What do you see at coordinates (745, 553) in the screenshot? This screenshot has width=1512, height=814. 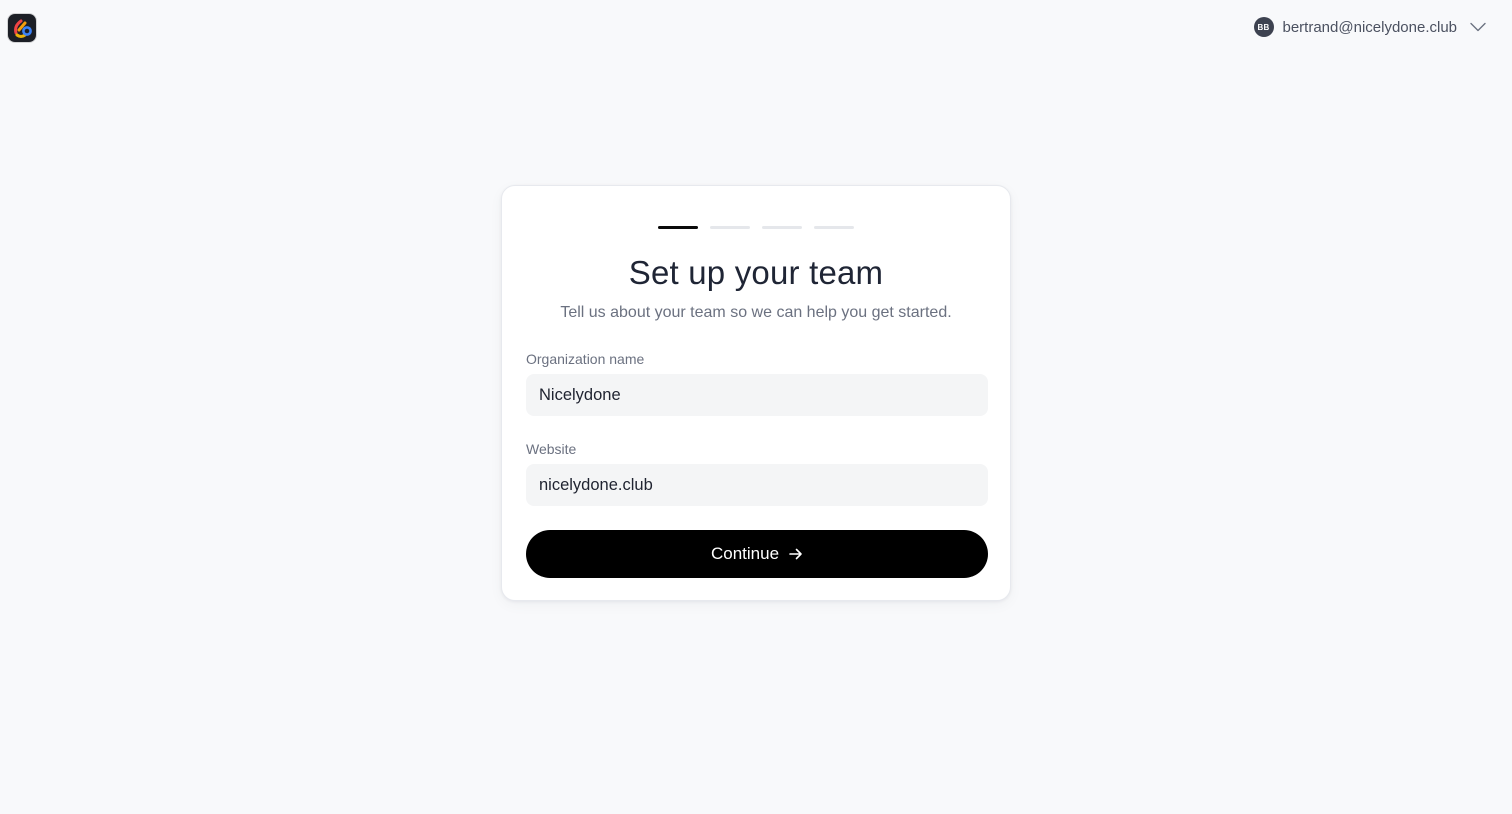 I see `continue-button-label: Continue` at bounding box center [745, 553].